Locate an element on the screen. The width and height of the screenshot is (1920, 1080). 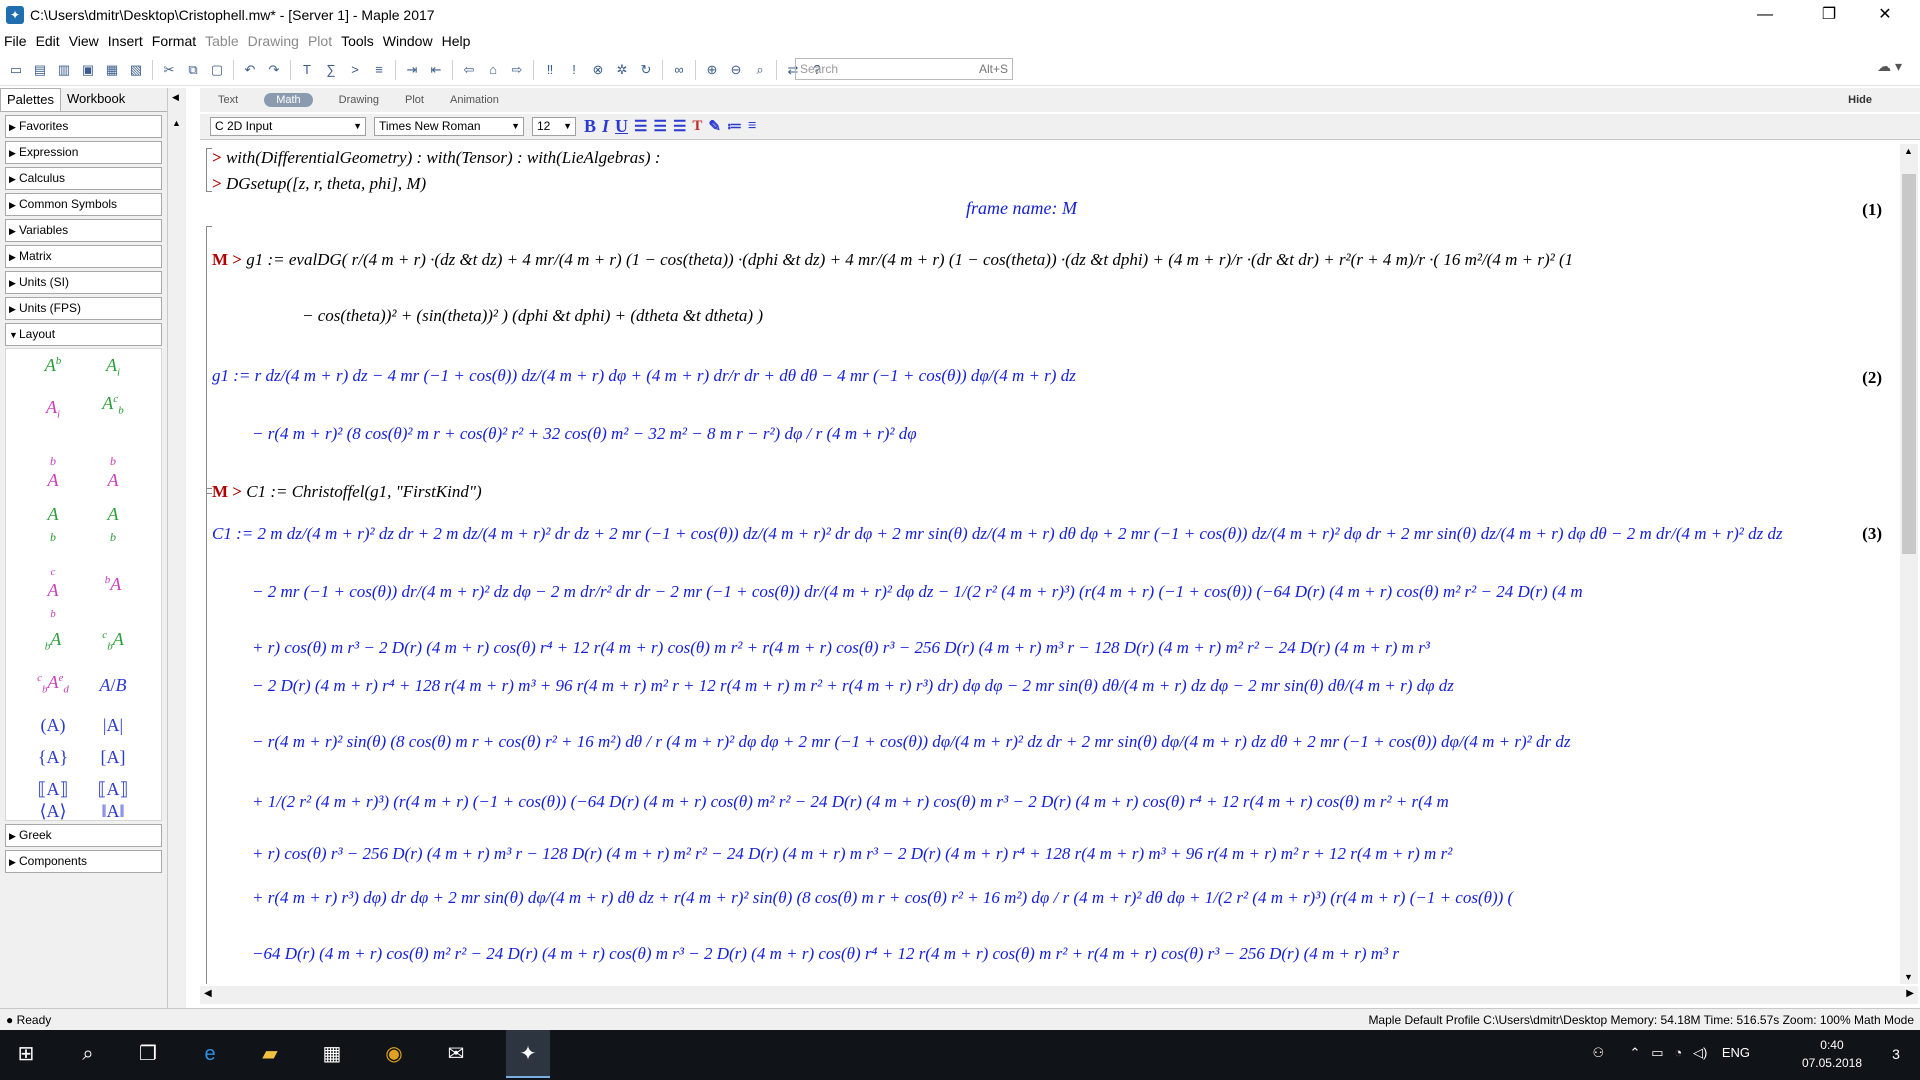
layout-over-2: bA is located at coordinates (113, 470).